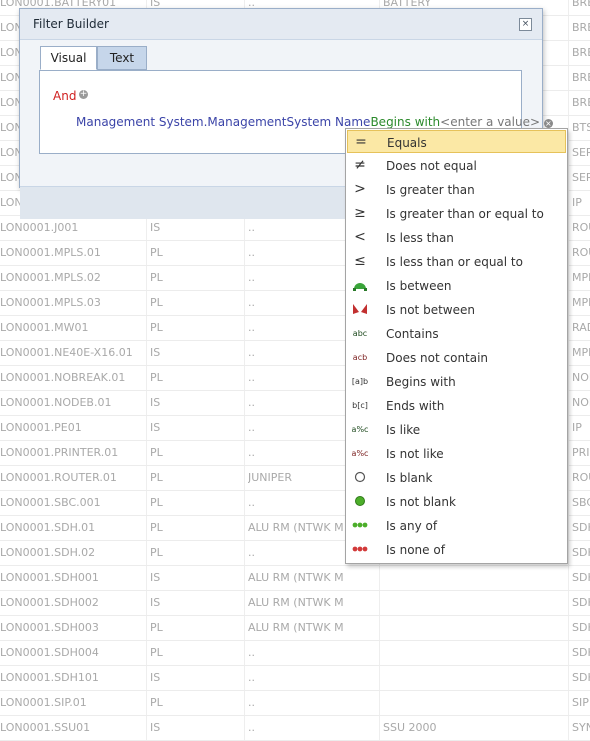 The height and width of the screenshot is (741, 590). Describe the element at coordinates (49, 652) in the screenshot. I see `table-cell: LON0001.SDH004` at that location.